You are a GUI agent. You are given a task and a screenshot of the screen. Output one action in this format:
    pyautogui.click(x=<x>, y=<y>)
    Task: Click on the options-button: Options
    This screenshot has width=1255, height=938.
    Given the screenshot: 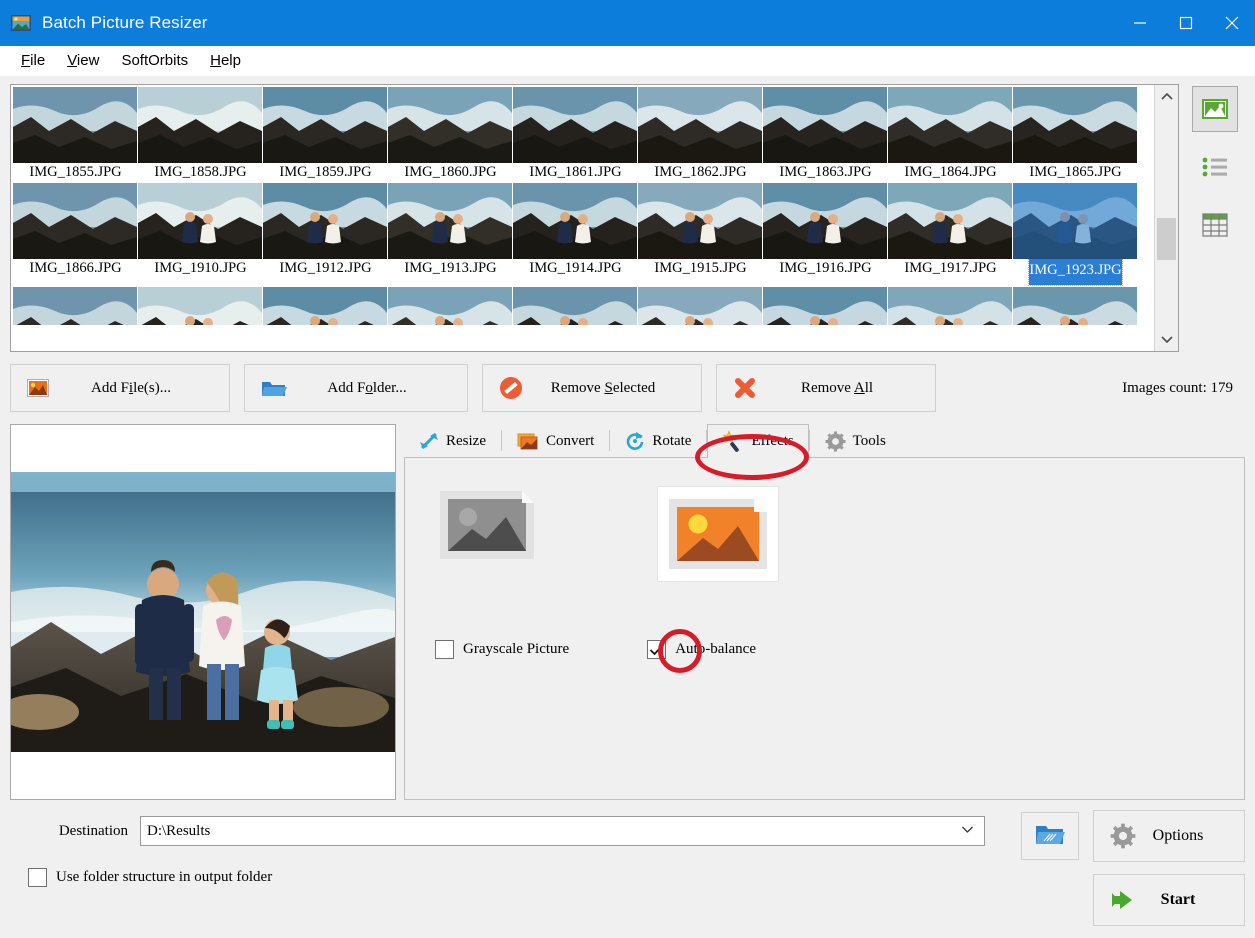 What is the action you would take?
    pyautogui.click(x=1169, y=836)
    